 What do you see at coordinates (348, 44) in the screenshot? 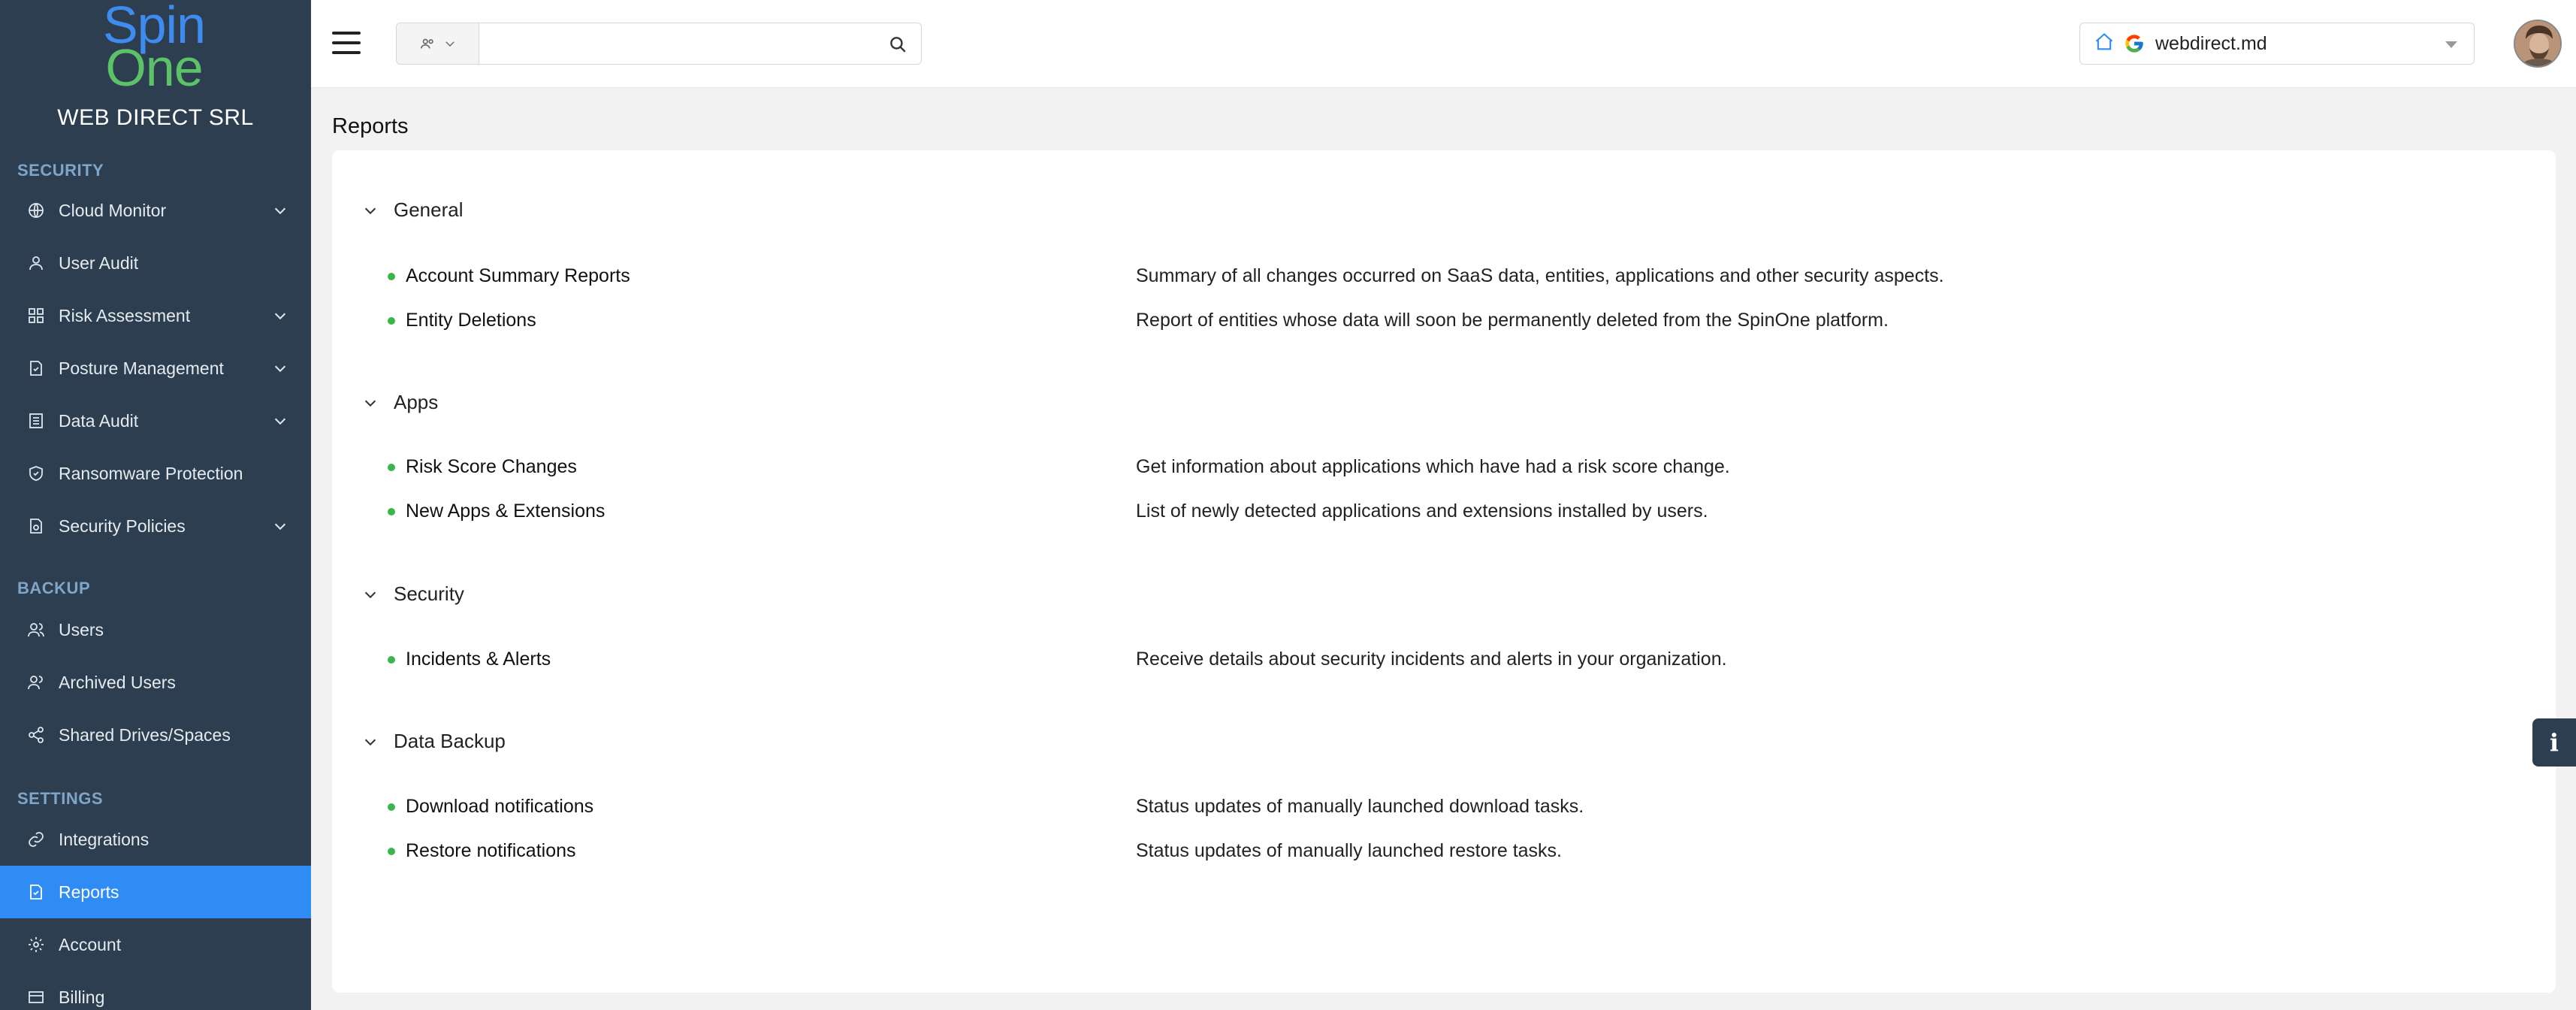
I see `menu-toggle-icon` at bounding box center [348, 44].